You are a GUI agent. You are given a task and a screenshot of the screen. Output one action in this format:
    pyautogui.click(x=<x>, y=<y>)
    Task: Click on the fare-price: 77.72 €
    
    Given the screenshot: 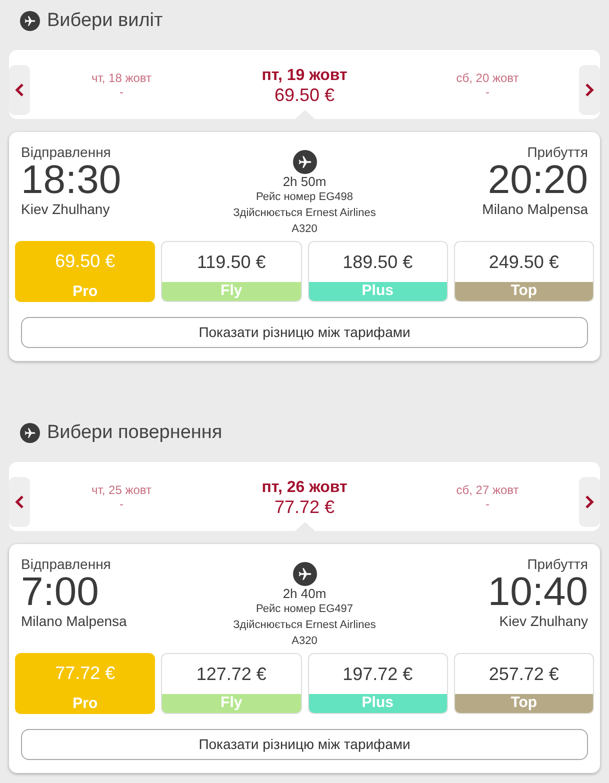 What is the action you would take?
    pyautogui.click(x=85, y=673)
    